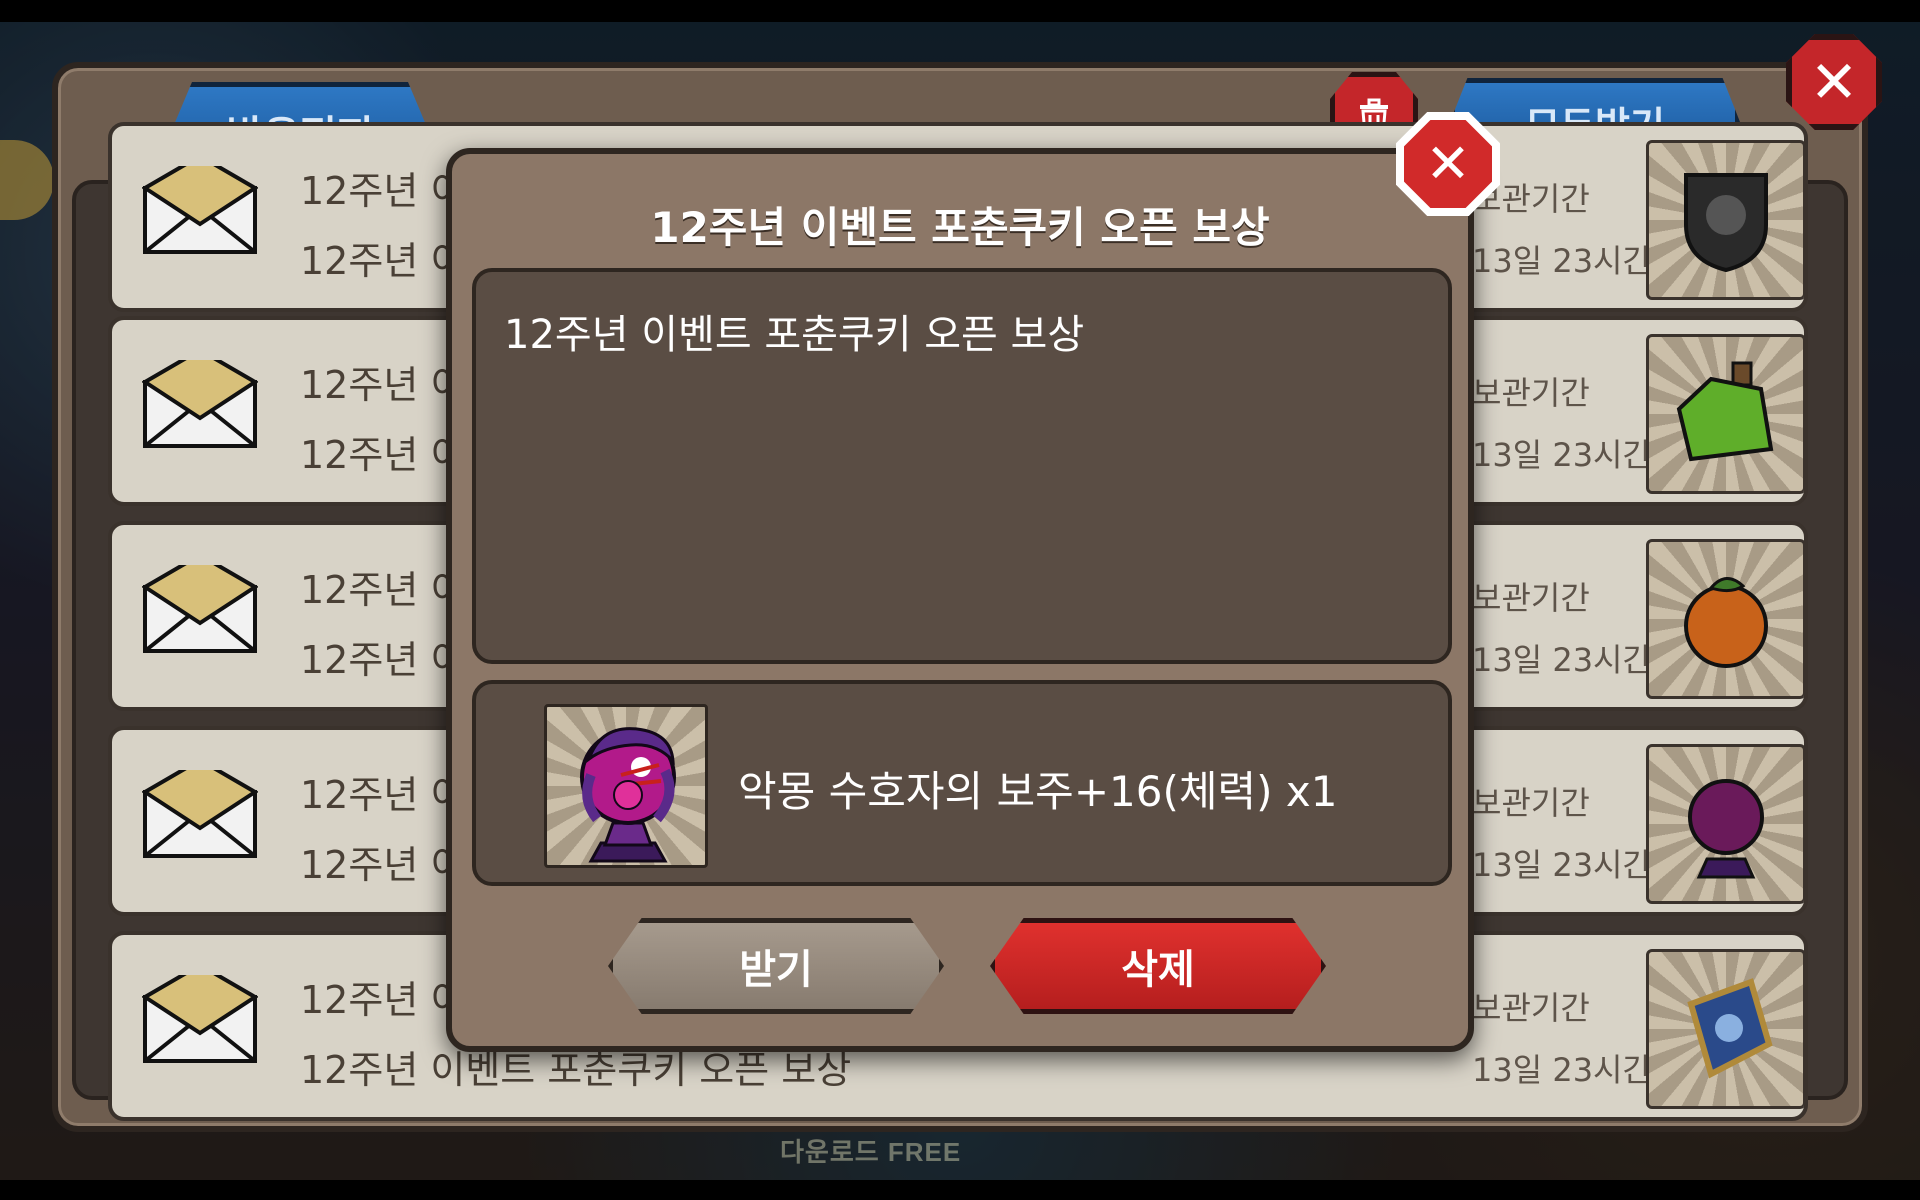 The width and height of the screenshot is (1920, 1200). I want to click on delete-button: 삭제, so click(1158, 966).